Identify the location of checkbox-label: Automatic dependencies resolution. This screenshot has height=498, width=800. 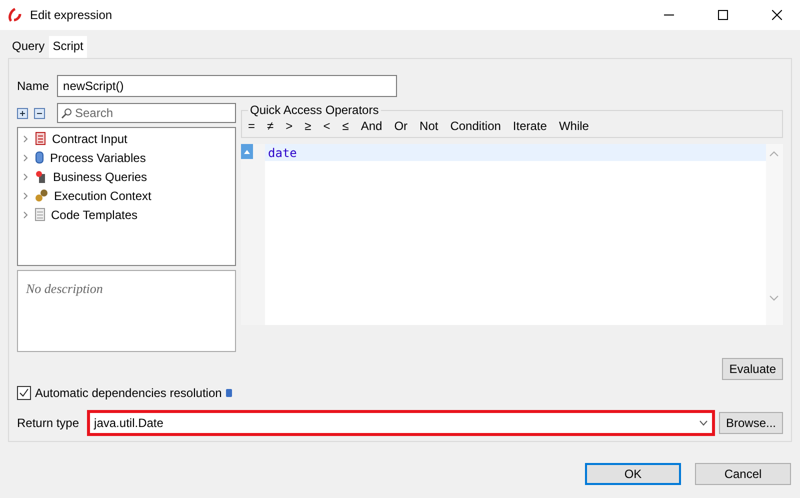
(128, 393).